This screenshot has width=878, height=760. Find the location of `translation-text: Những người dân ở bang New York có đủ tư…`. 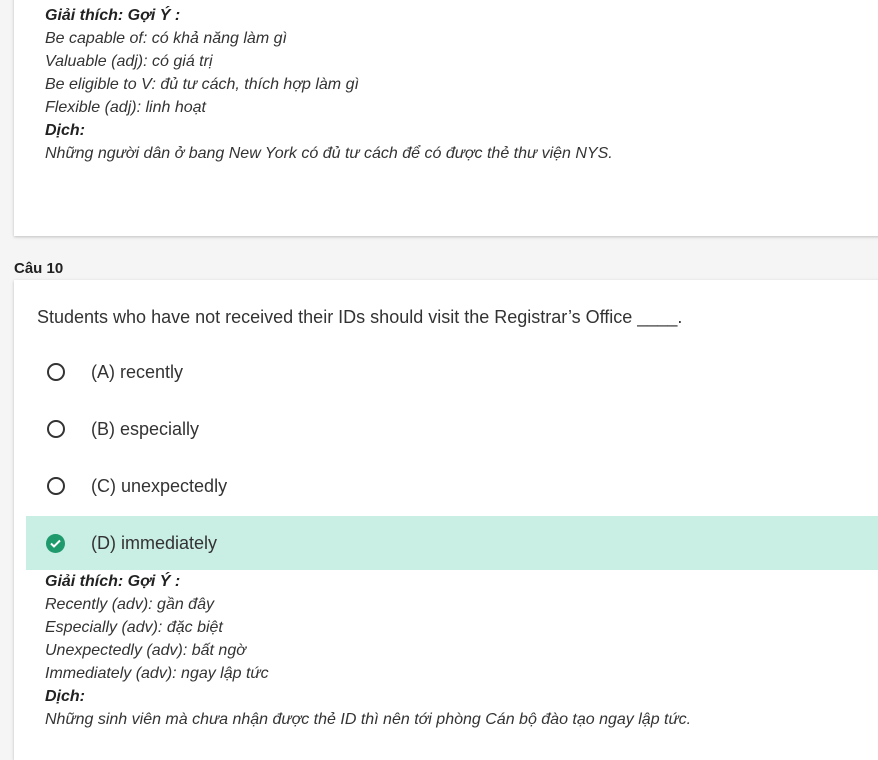

translation-text: Những người dân ở bang New York có đủ tư… is located at coordinates (329, 153).